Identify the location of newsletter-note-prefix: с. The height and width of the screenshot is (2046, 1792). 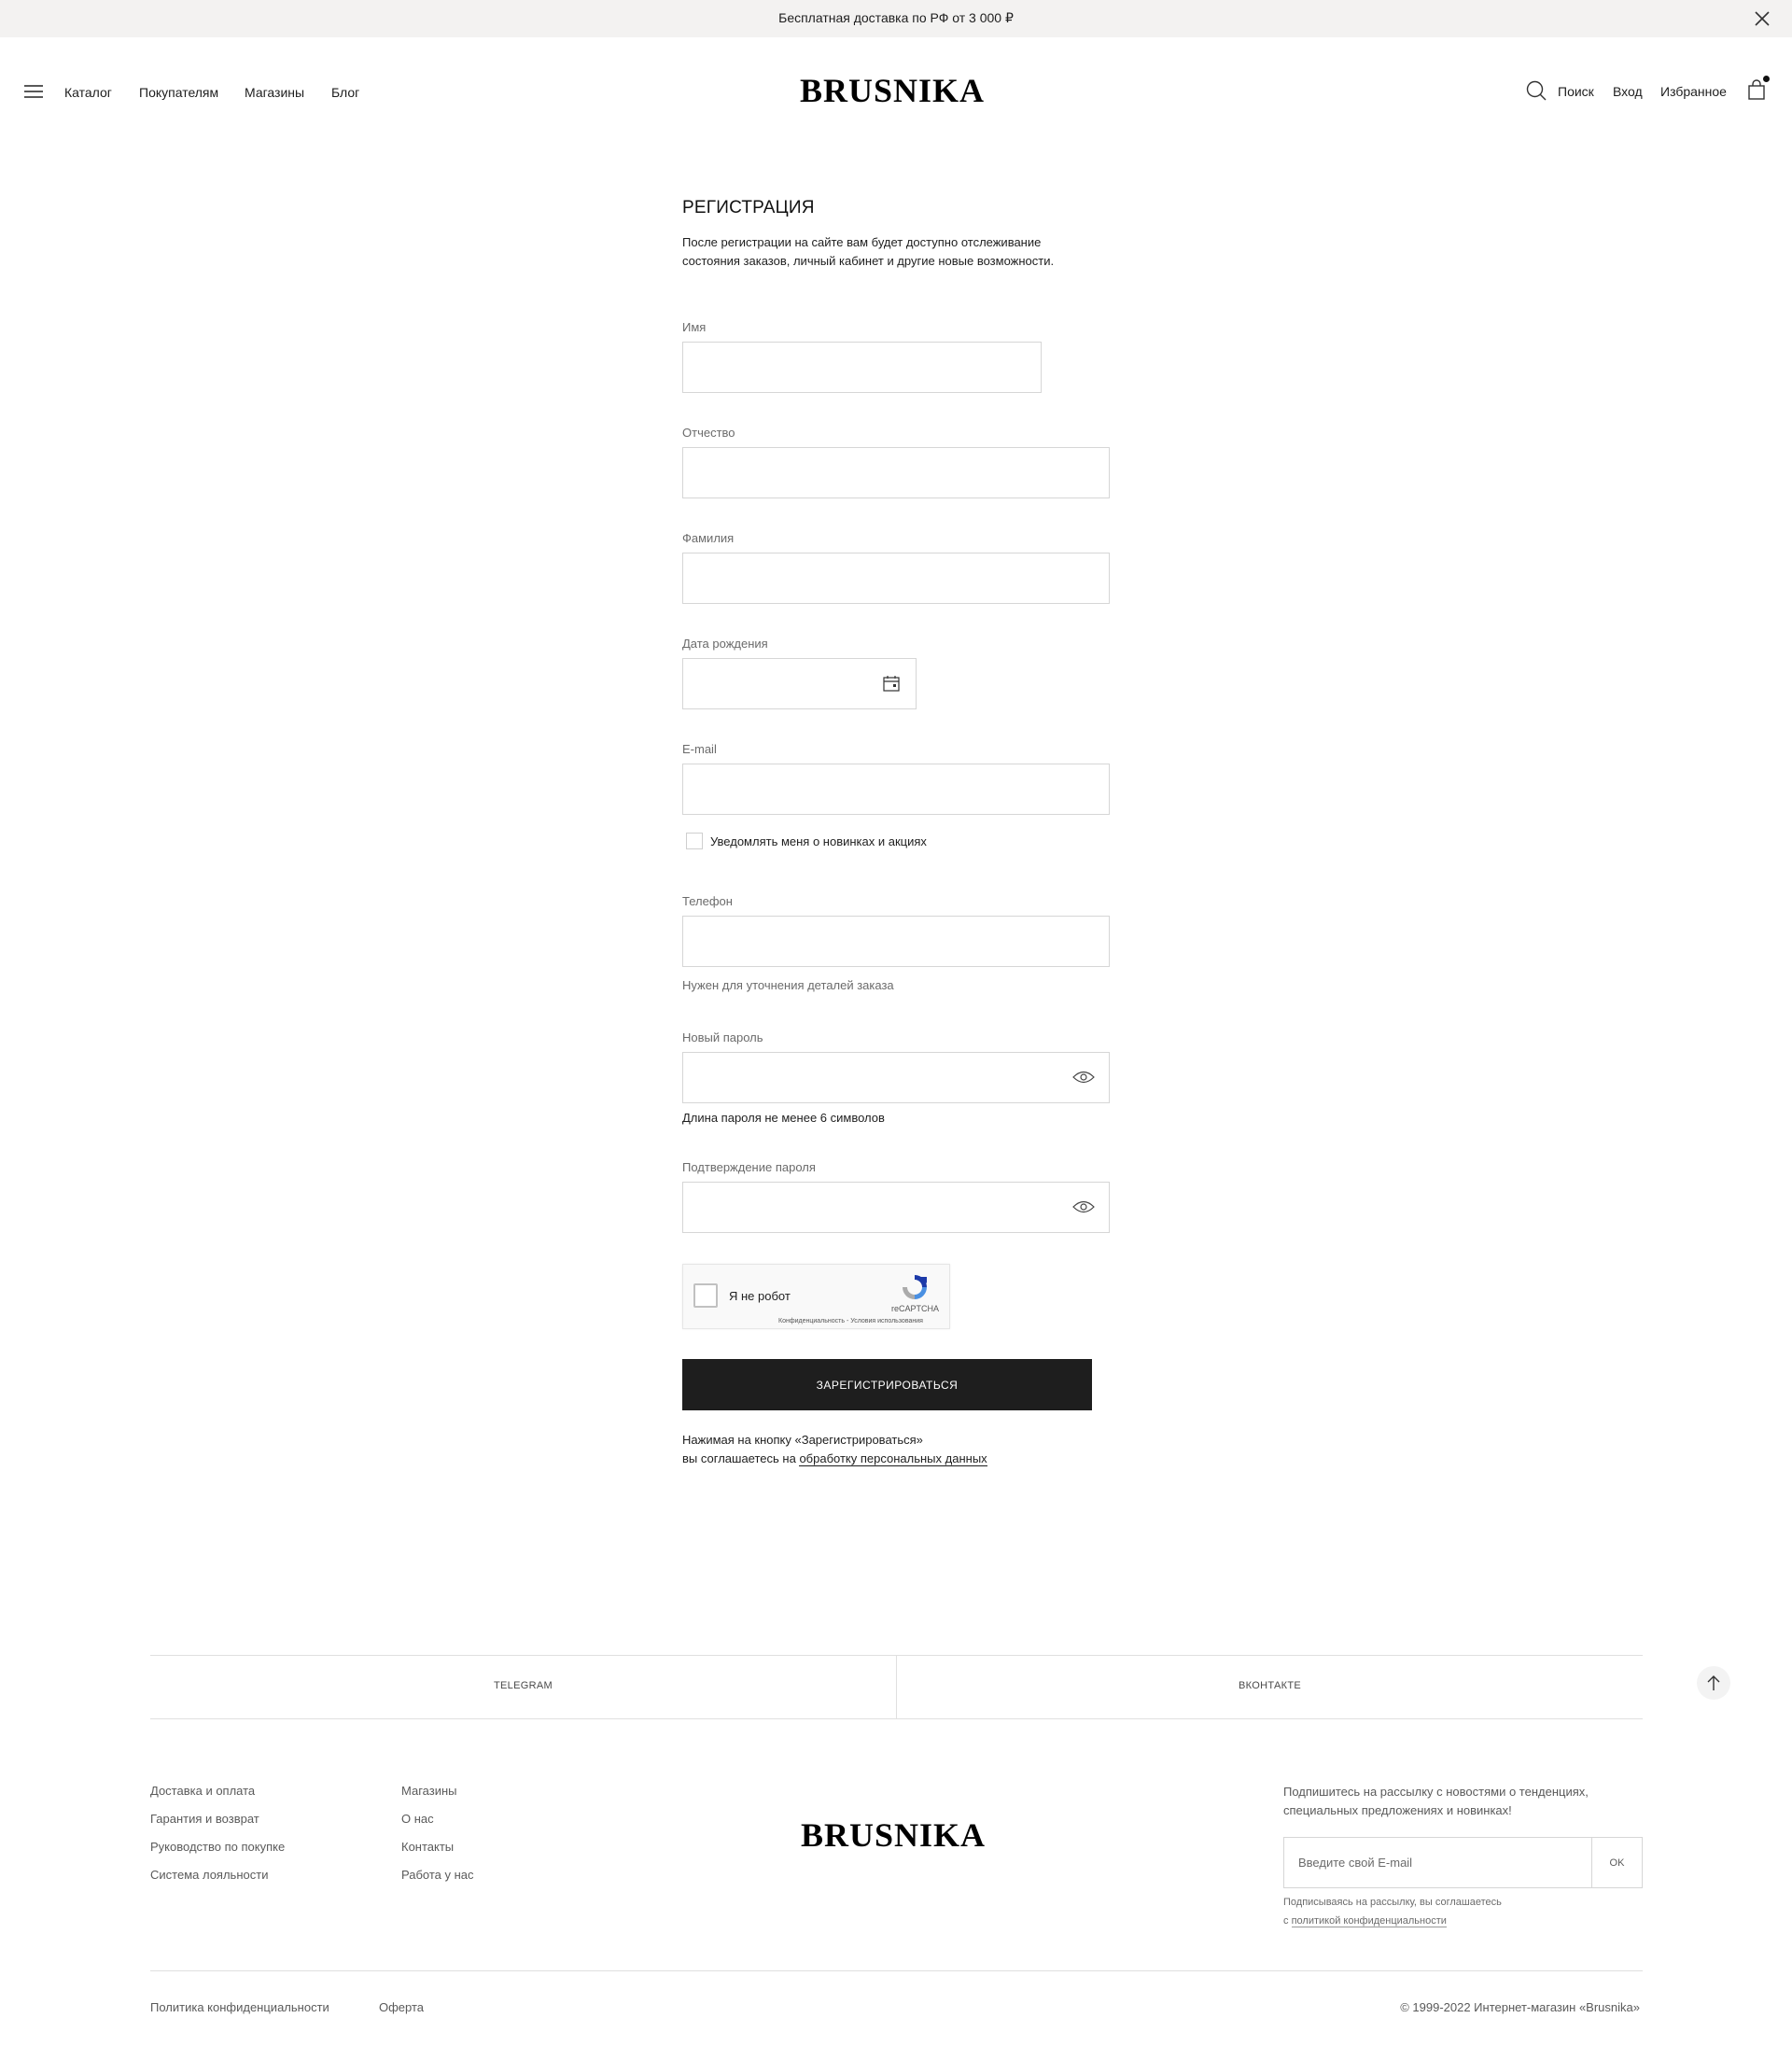
(1286, 1921).